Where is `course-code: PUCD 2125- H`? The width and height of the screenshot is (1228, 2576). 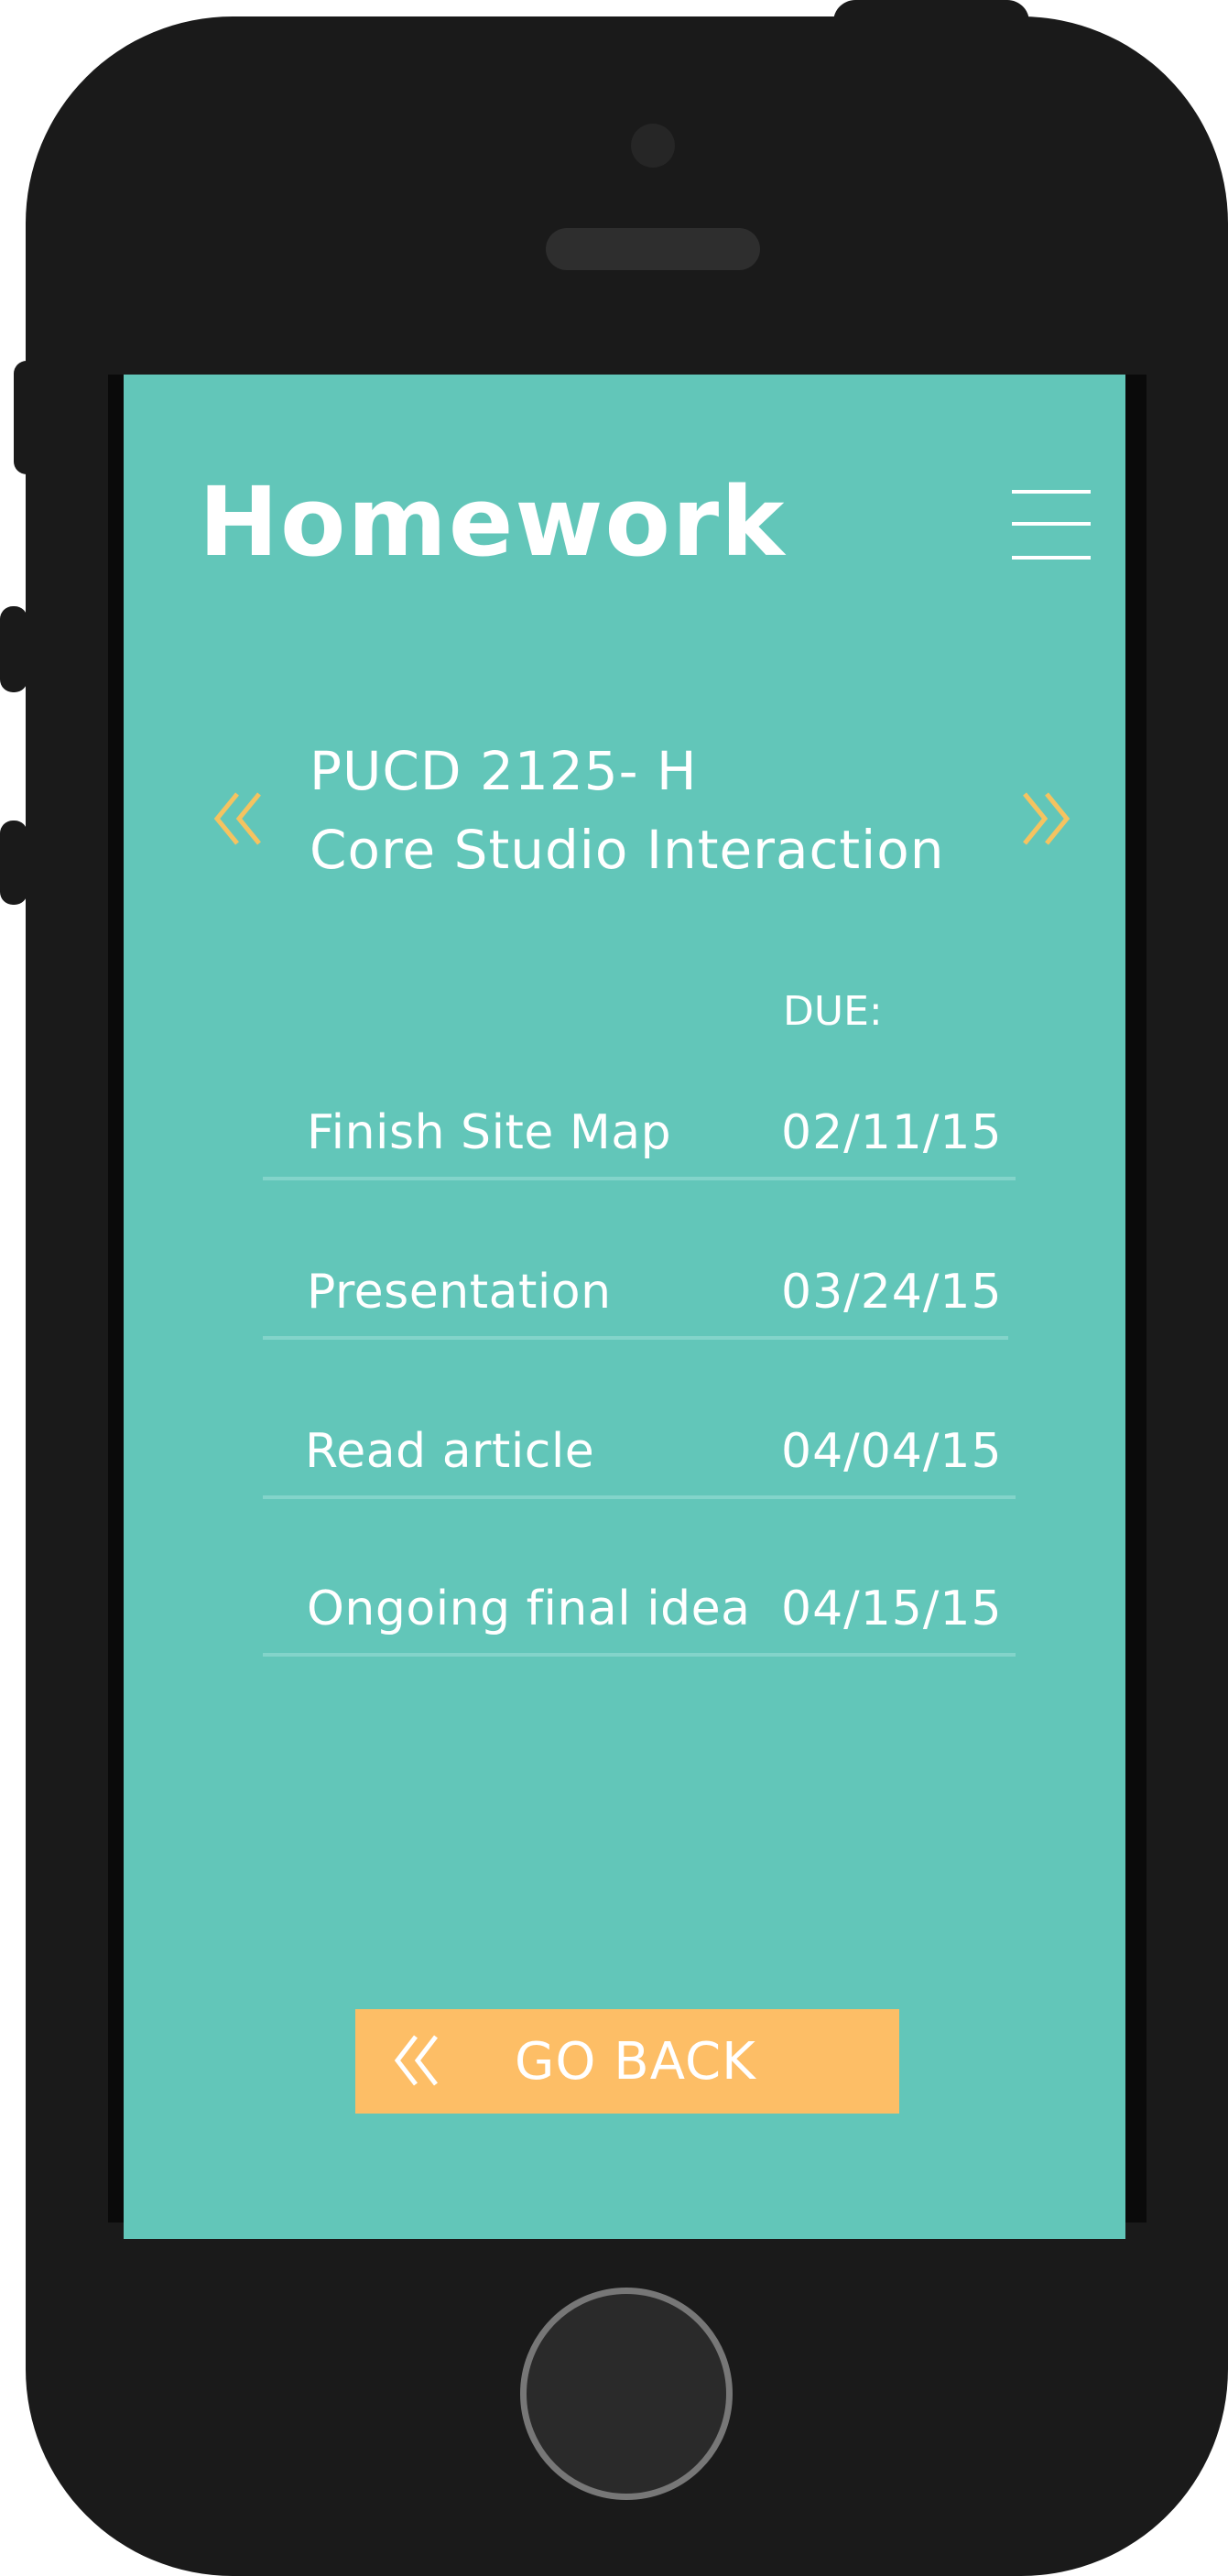 course-code: PUCD 2125- H is located at coordinates (504, 771).